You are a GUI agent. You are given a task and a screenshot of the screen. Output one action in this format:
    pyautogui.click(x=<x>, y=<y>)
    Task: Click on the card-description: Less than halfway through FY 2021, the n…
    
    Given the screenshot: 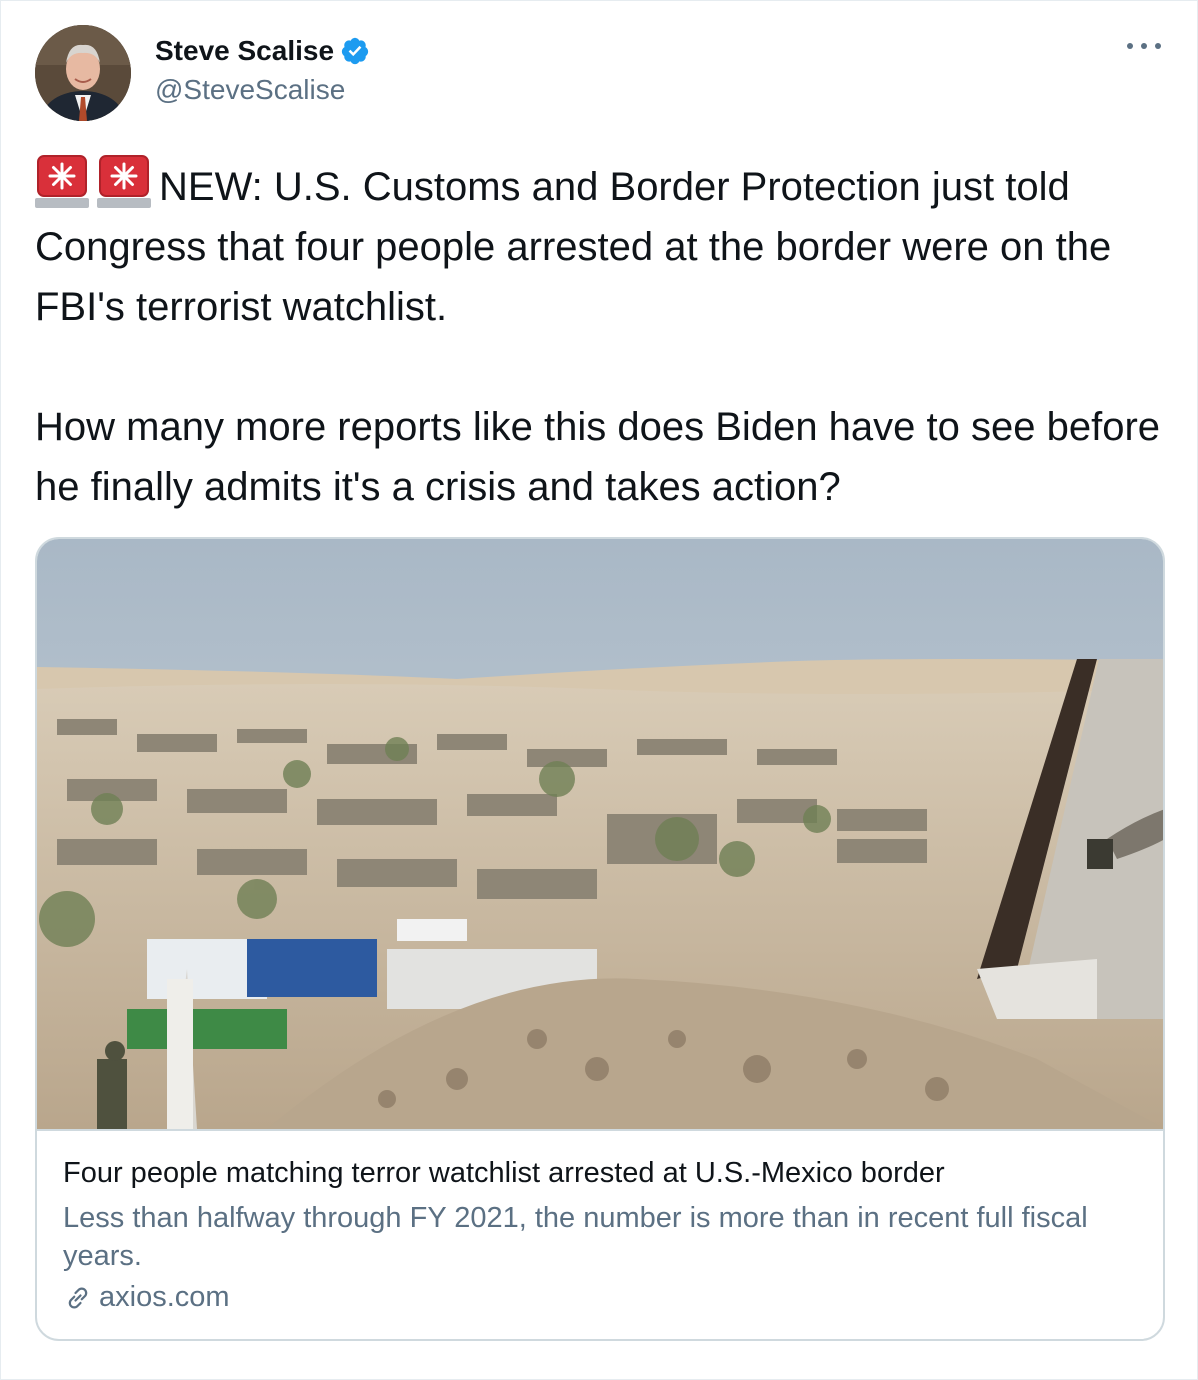 What is the action you would take?
    pyautogui.click(x=575, y=1237)
    